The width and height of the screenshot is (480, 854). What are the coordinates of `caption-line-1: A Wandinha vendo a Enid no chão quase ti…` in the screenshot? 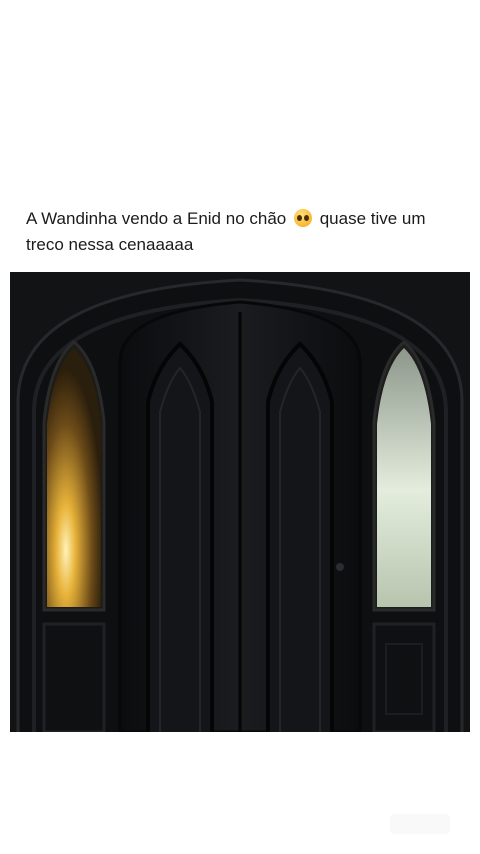 It's located at (246, 219).